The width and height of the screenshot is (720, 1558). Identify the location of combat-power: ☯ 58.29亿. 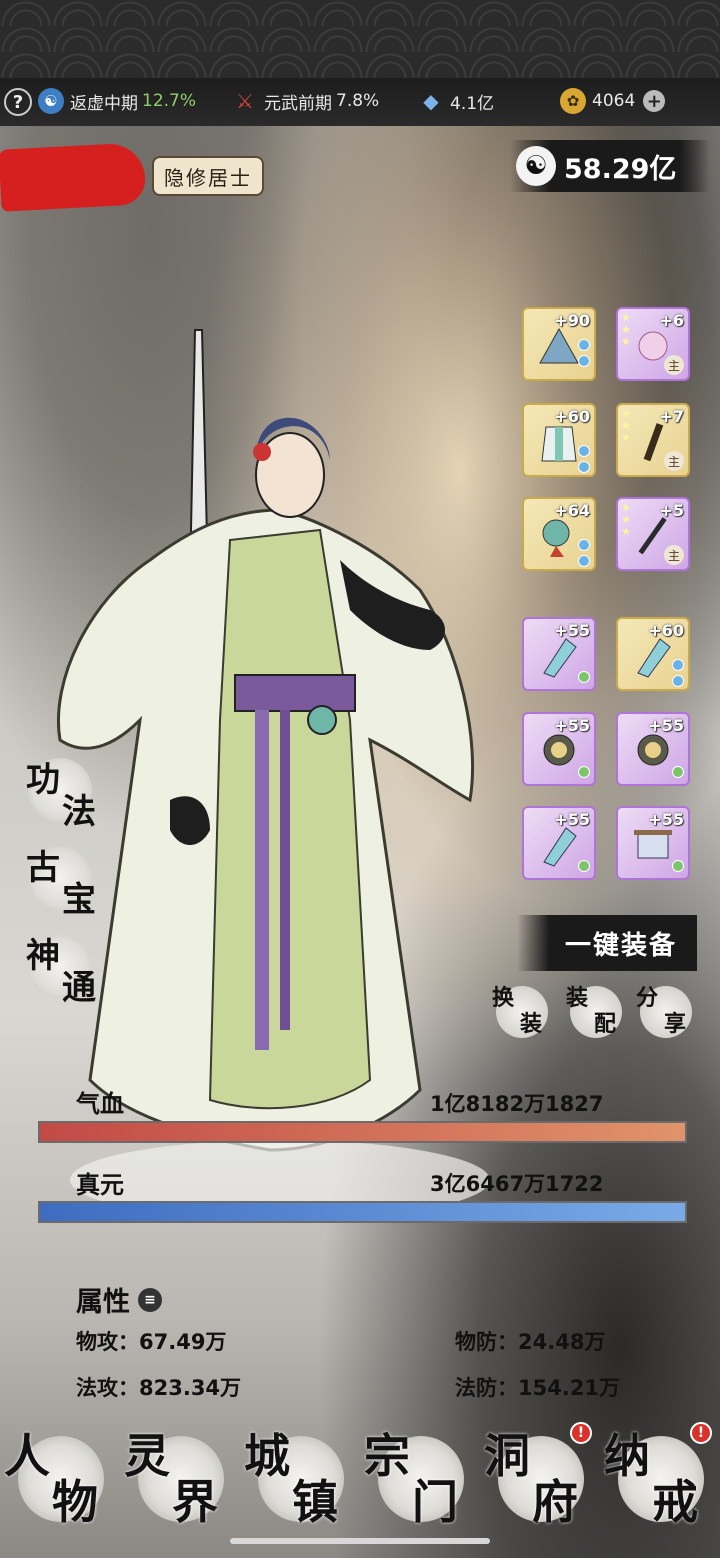
(610, 166).